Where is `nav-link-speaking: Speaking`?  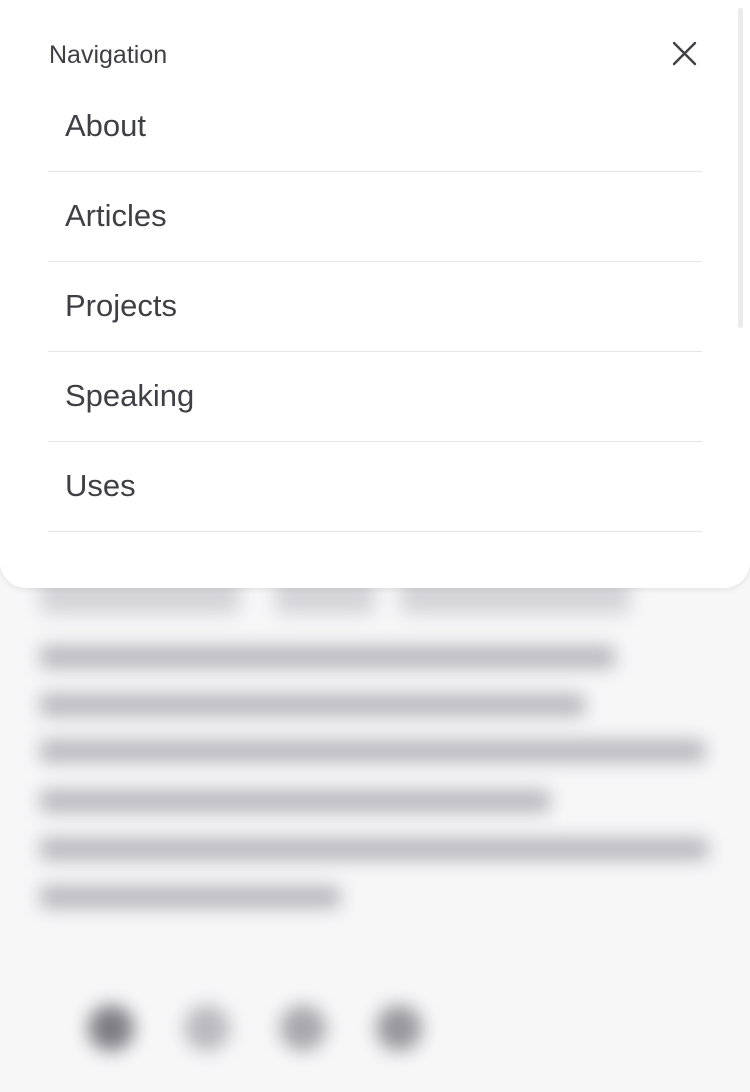 nav-link-speaking: Speaking is located at coordinates (375, 391).